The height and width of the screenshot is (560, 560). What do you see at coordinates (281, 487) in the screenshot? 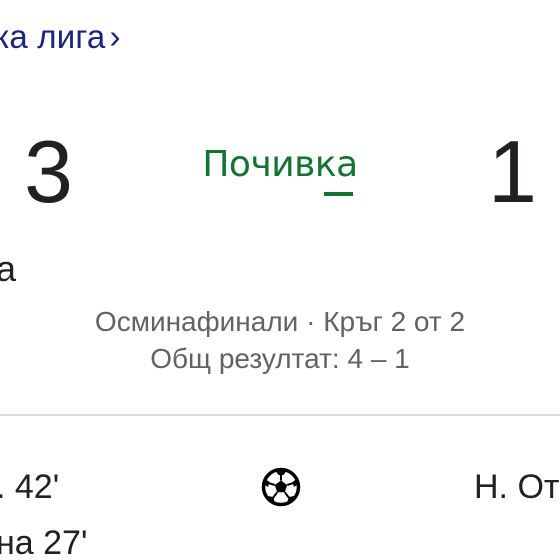
I see `soccer-ball-icon` at bounding box center [281, 487].